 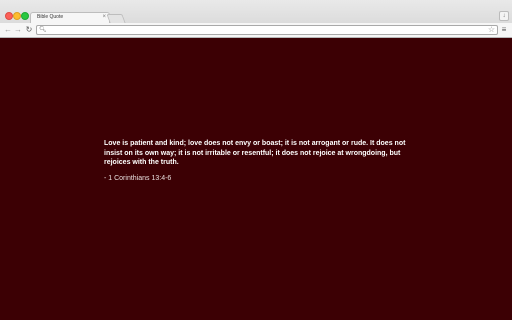 What do you see at coordinates (104, 17) in the screenshot?
I see `tab-close-icon: ×` at bounding box center [104, 17].